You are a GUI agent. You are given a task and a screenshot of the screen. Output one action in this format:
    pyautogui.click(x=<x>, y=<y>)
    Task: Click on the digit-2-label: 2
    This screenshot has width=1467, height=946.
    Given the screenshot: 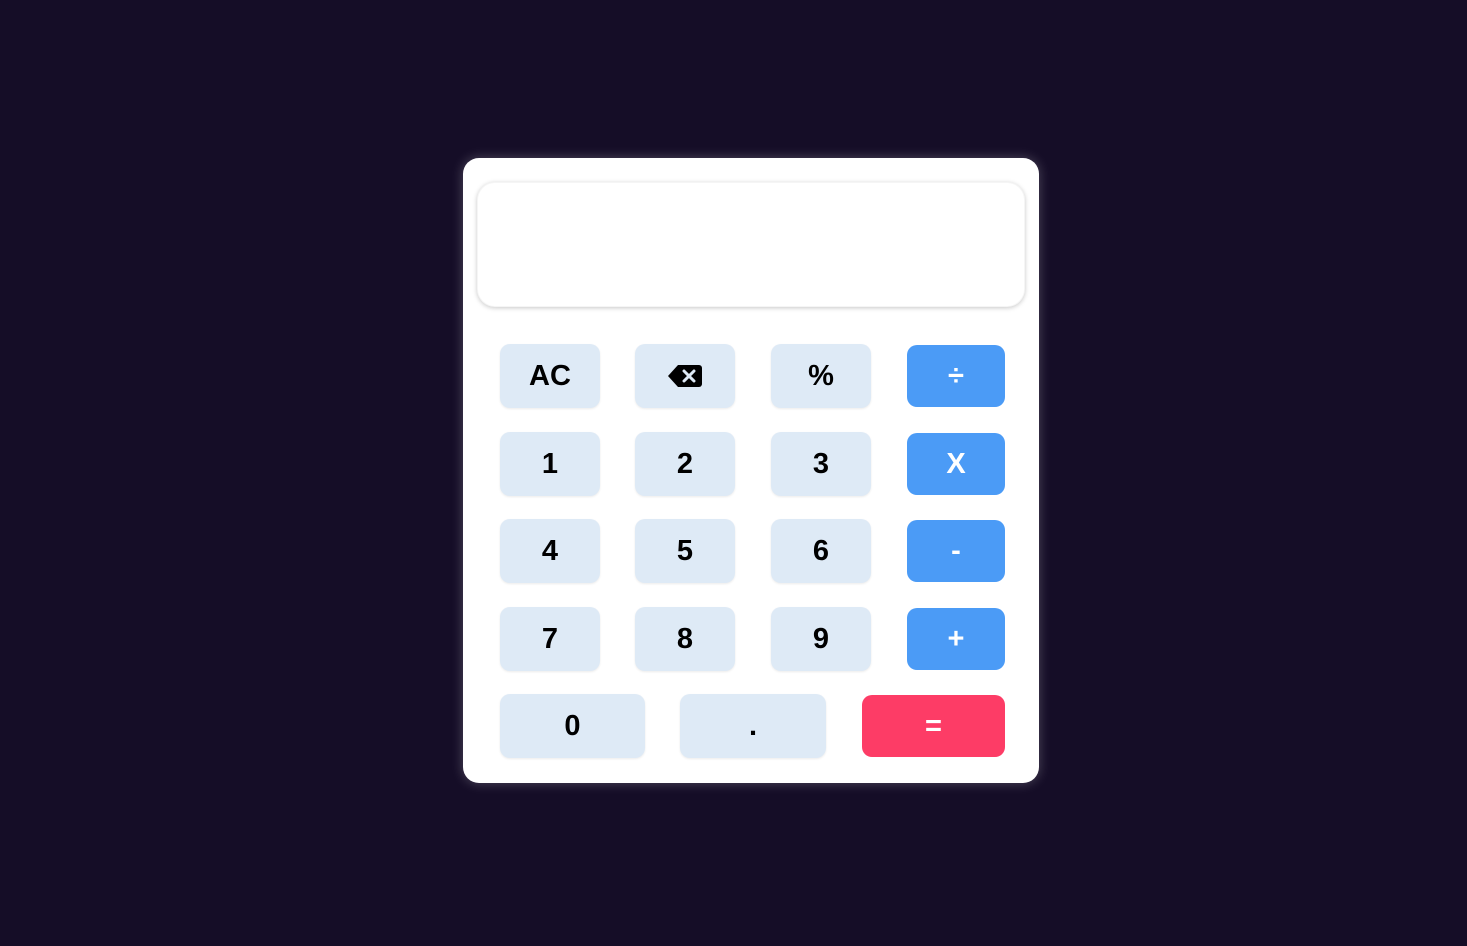 What is the action you would take?
    pyautogui.click(x=685, y=463)
    